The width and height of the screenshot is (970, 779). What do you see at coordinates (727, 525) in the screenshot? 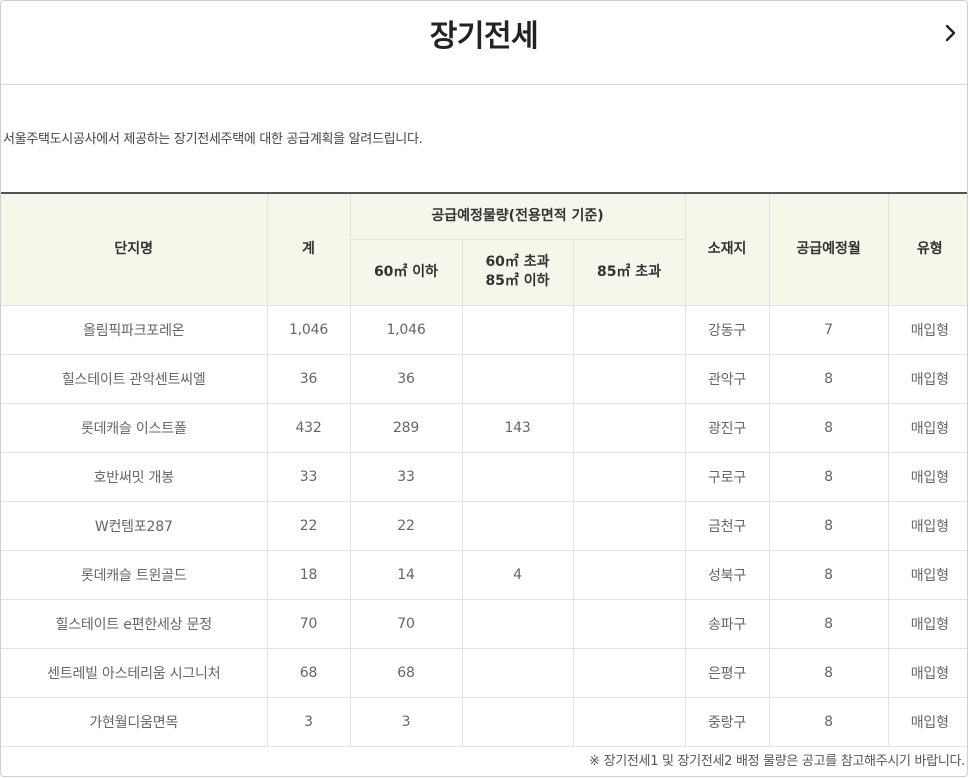
I see `cell-location: 금천구` at bounding box center [727, 525].